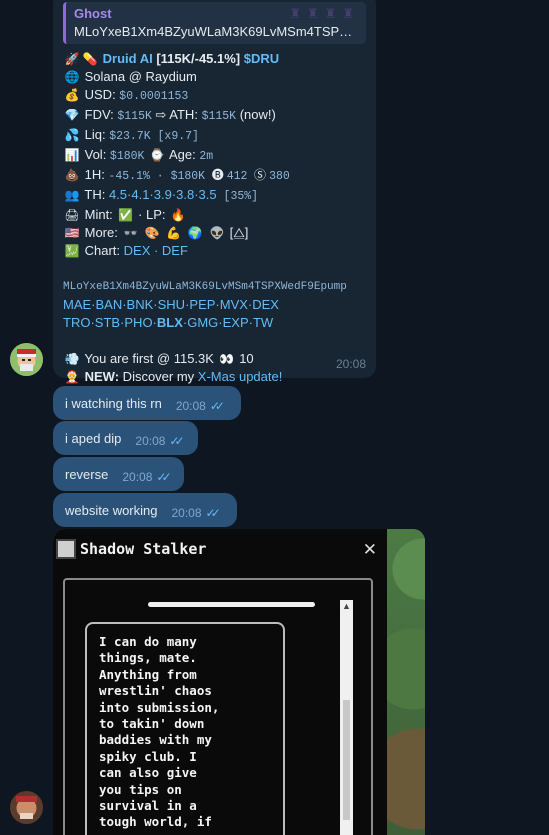 Image resolution: width=549 pixels, height=835 pixels. I want to click on scroll-thumb, so click(346, 760).